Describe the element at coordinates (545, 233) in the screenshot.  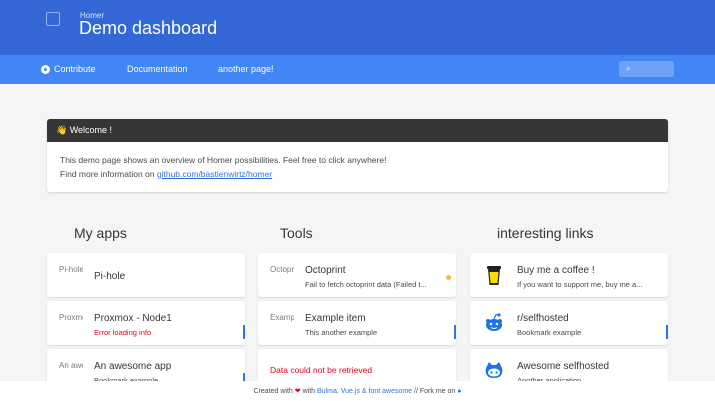
I see `column-title-interesting-links: interesting links` at that location.